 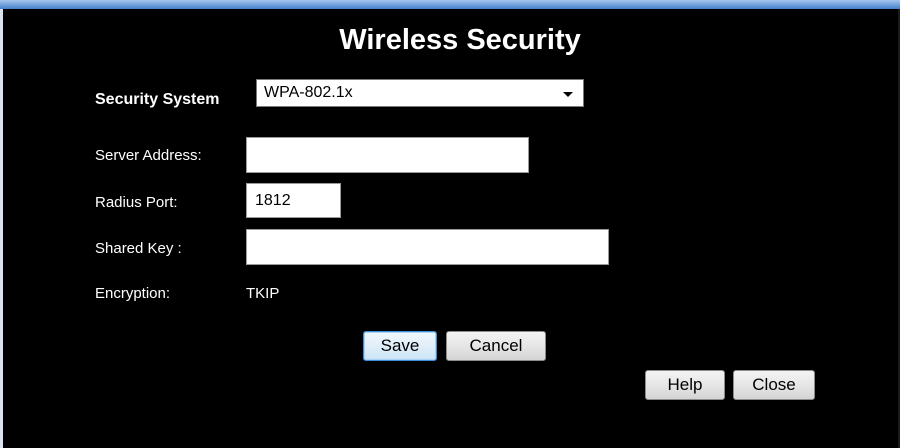 What do you see at coordinates (496, 346) in the screenshot?
I see `cancel-button: Cancel` at bounding box center [496, 346].